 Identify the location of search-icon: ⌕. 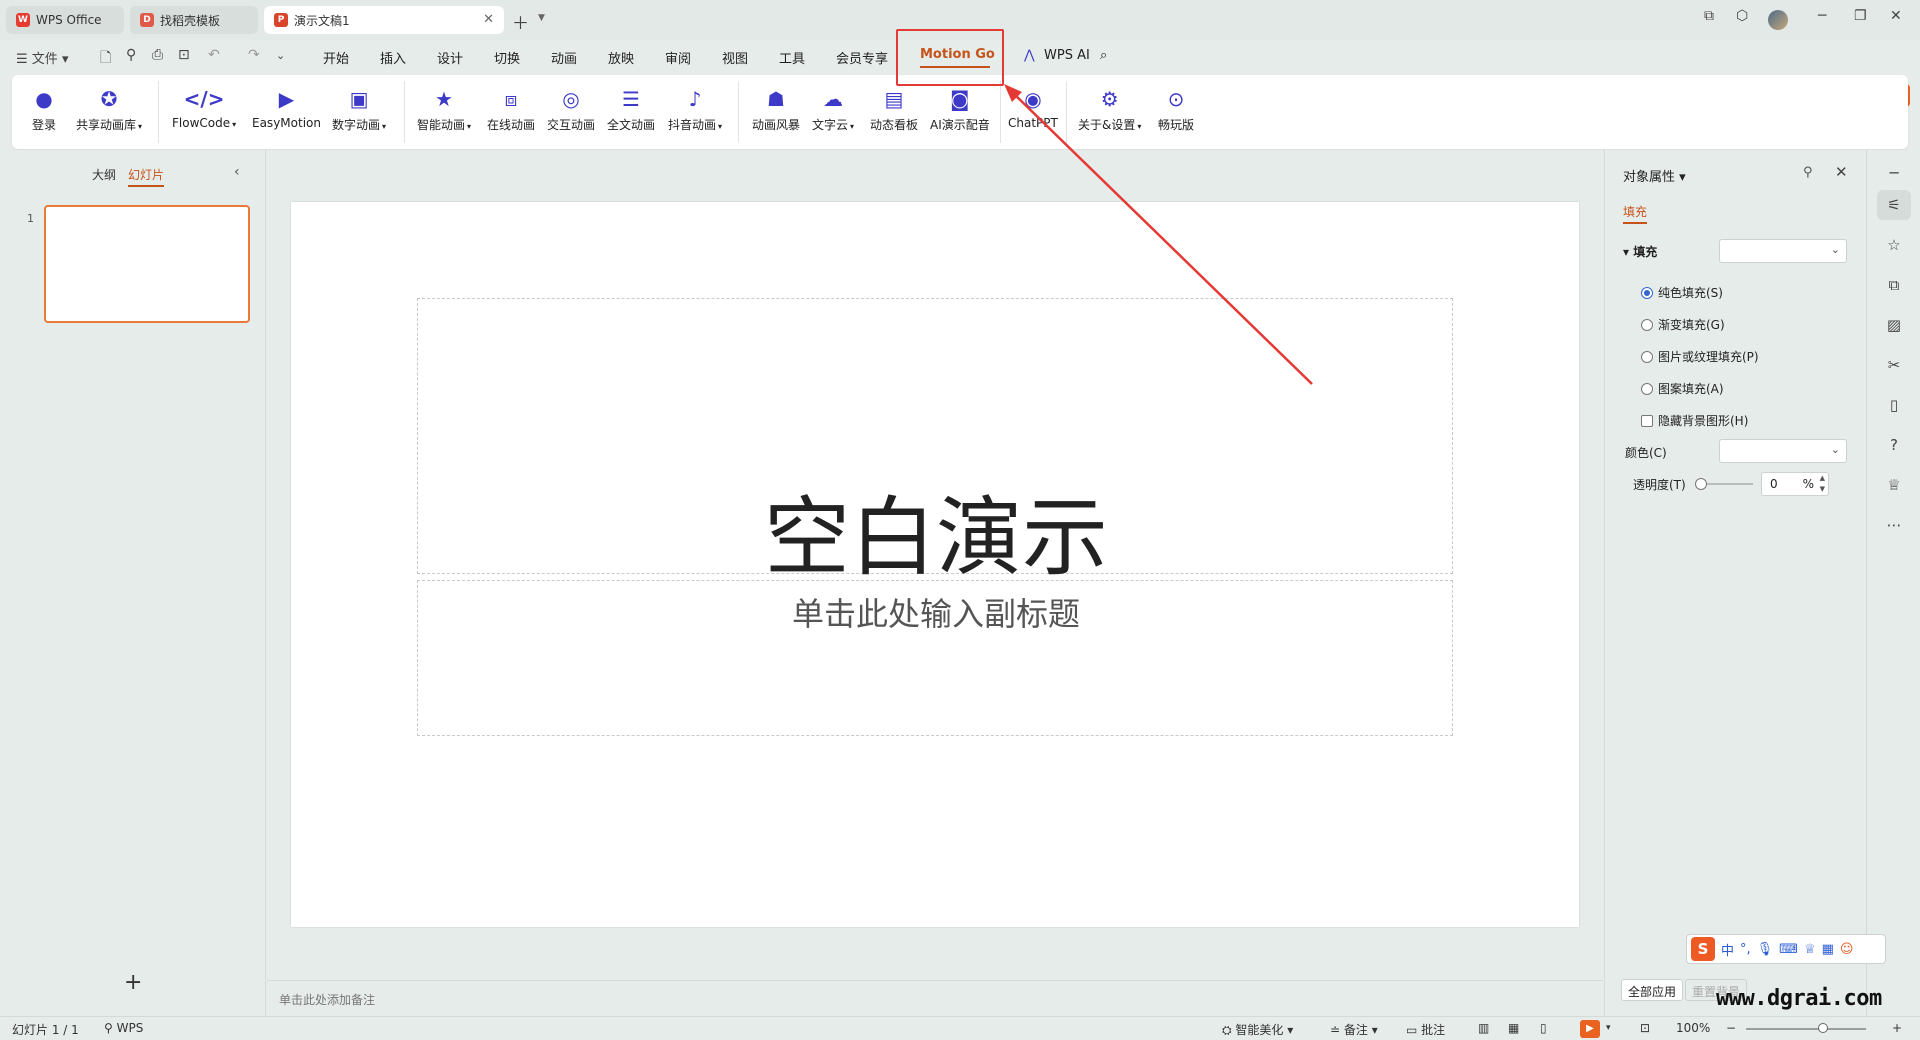
(1103, 55).